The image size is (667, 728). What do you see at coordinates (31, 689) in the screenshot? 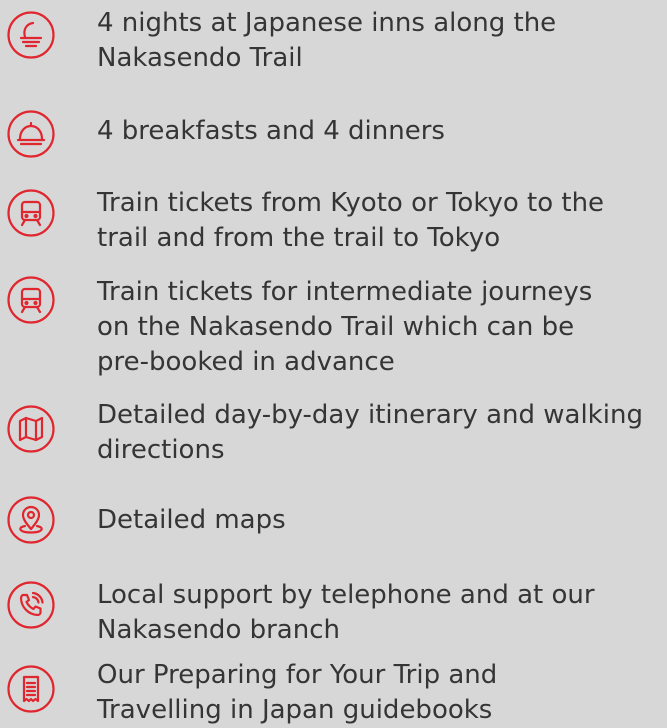
I see `guidebook-icon` at bounding box center [31, 689].